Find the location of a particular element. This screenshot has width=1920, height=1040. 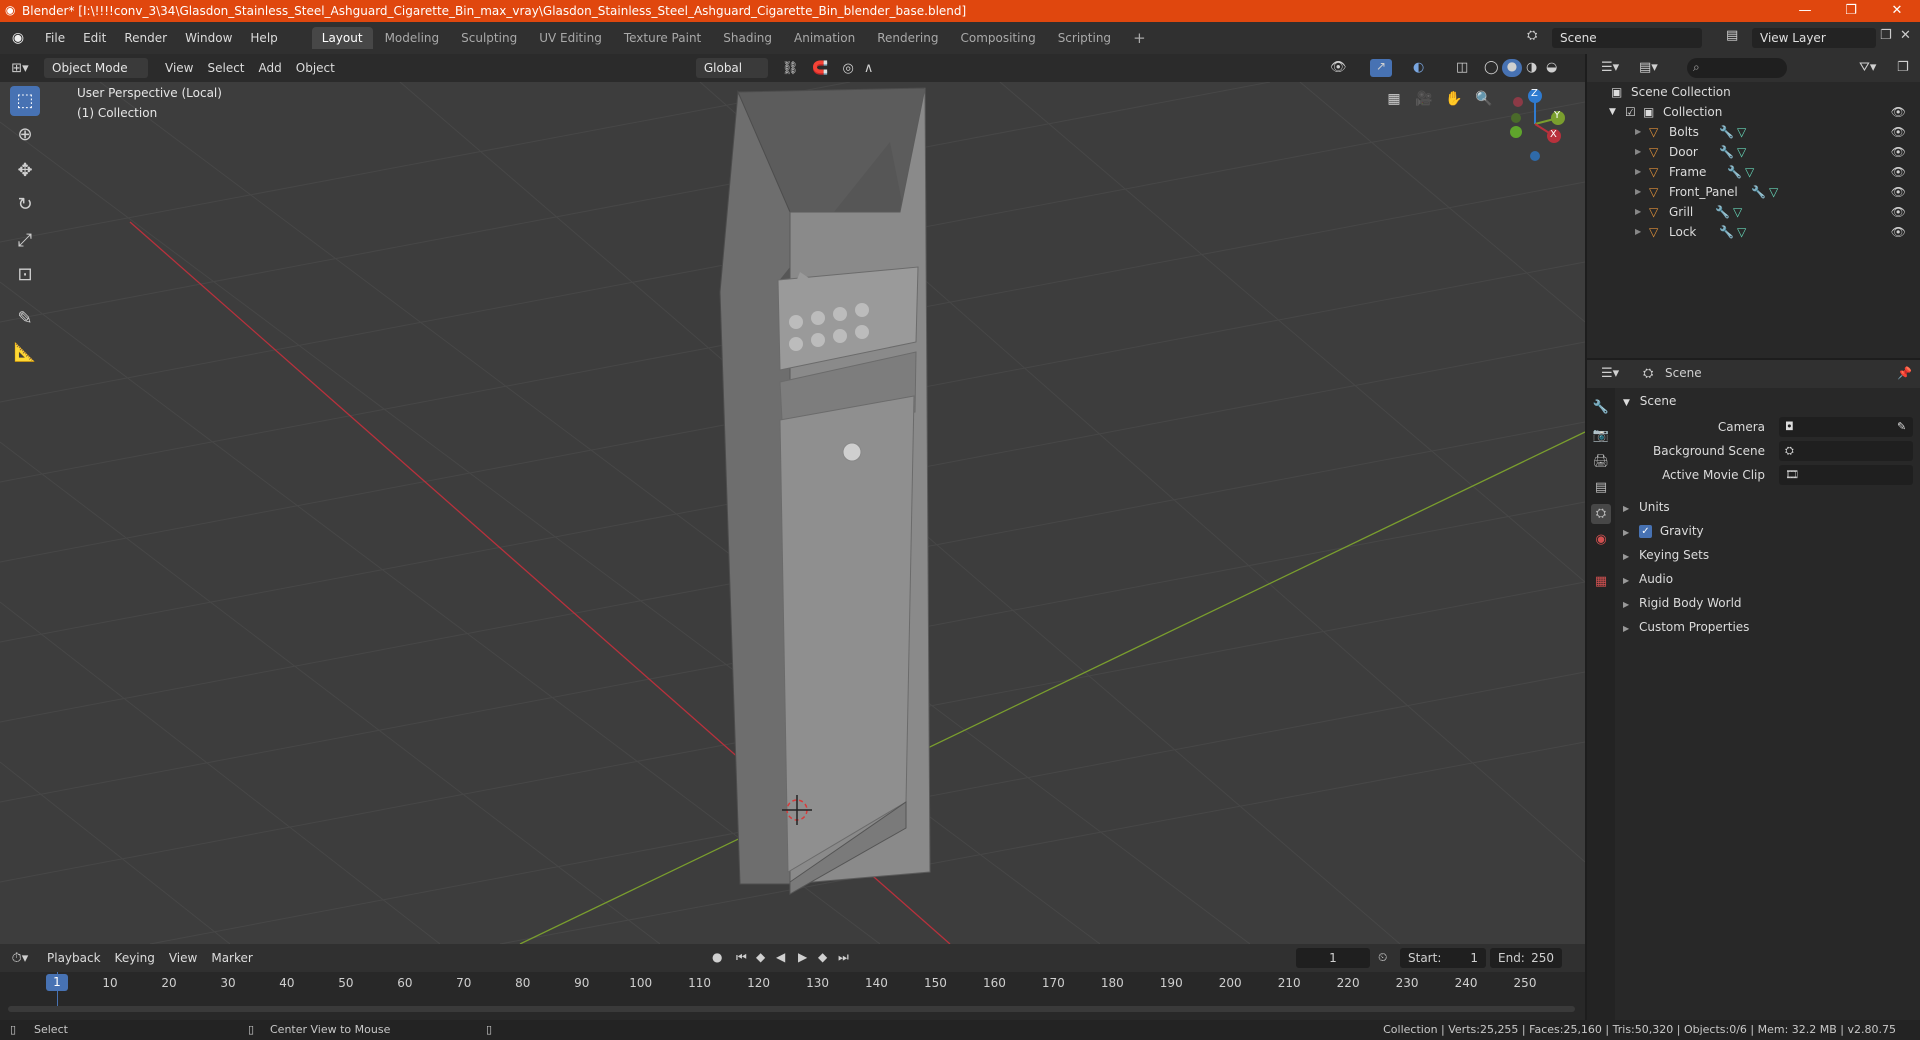

menu-marker: Marker is located at coordinates (231, 958).